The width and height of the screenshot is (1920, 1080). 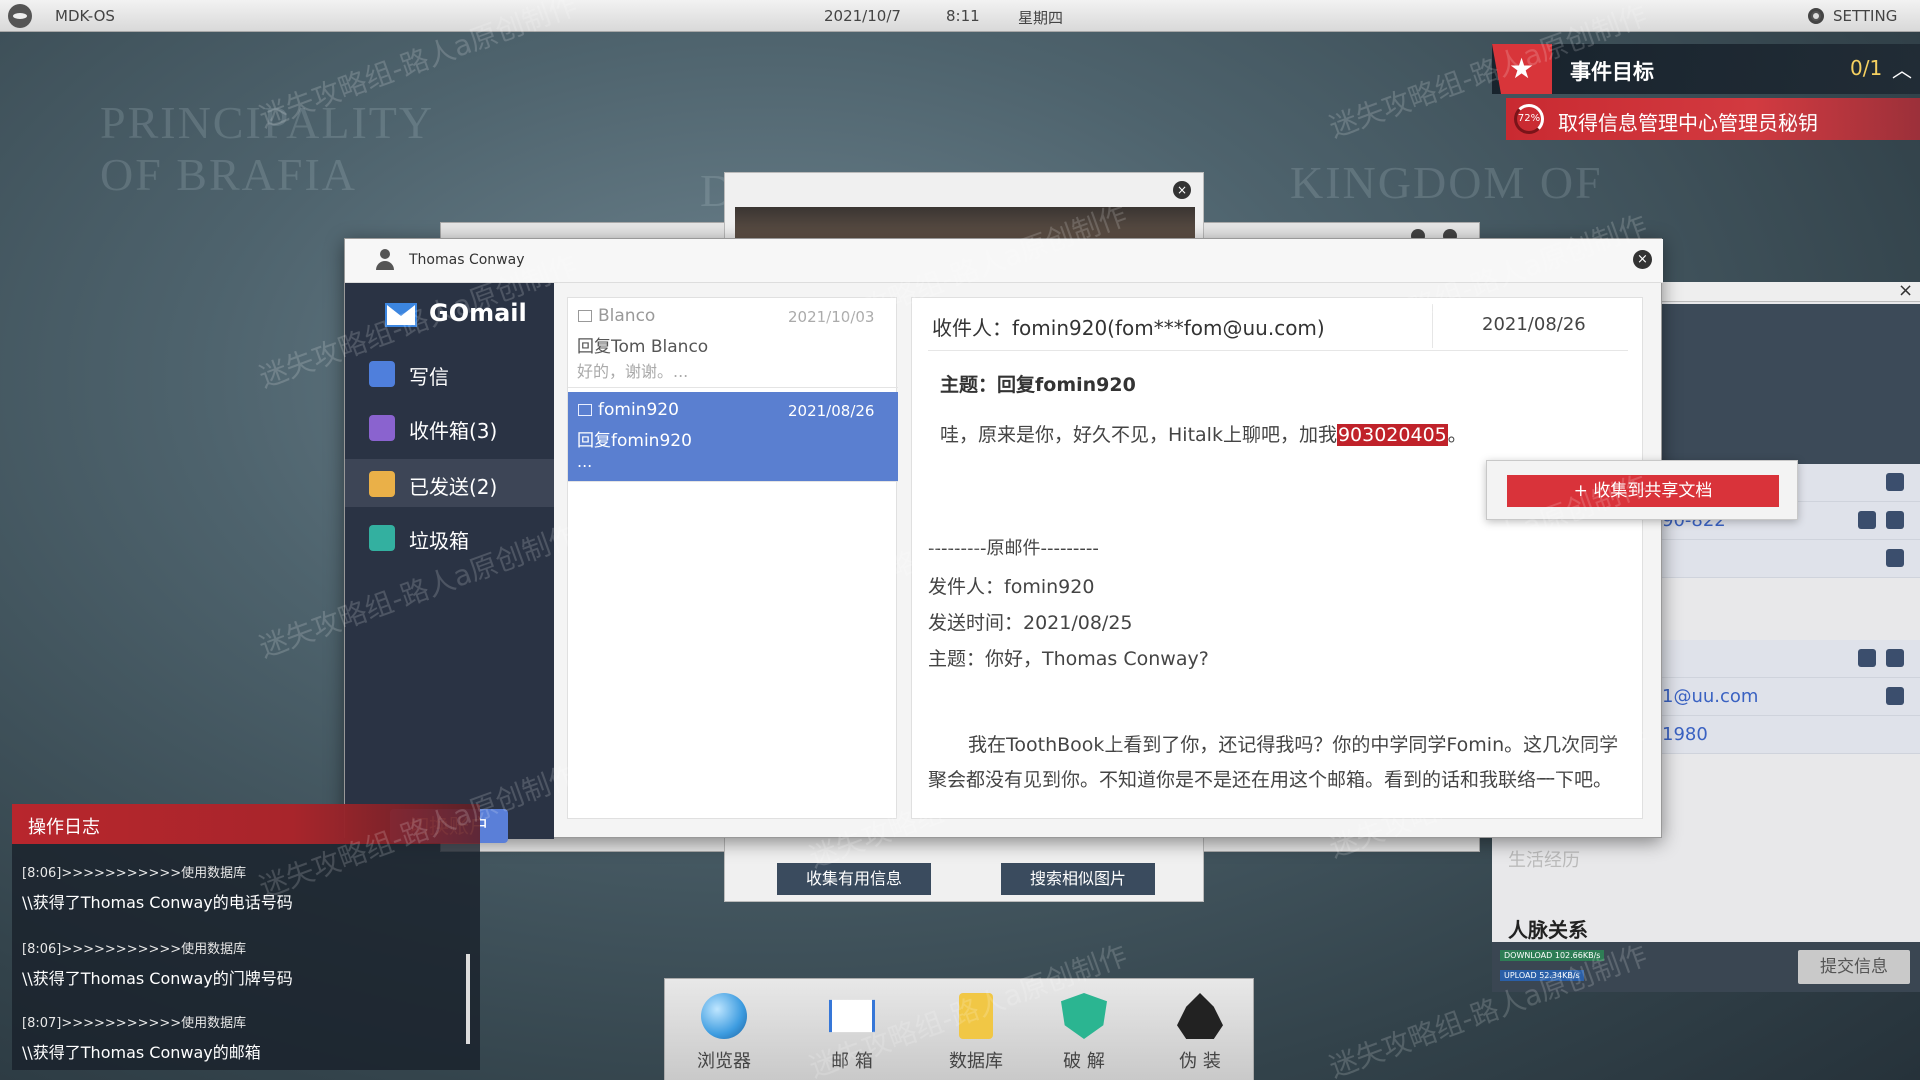 What do you see at coordinates (1128, 328) in the screenshot?
I see `mail-recipient: 收件人：fomin920(fom***fom@uu.com)` at bounding box center [1128, 328].